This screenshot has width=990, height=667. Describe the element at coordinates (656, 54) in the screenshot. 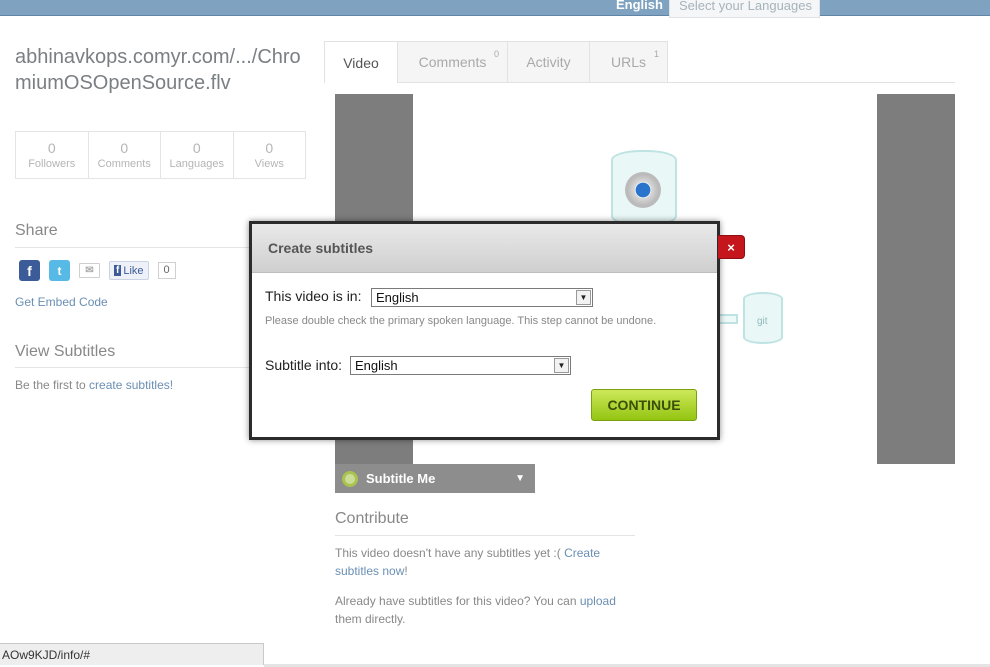

I see `tab-count: 1` at that location.